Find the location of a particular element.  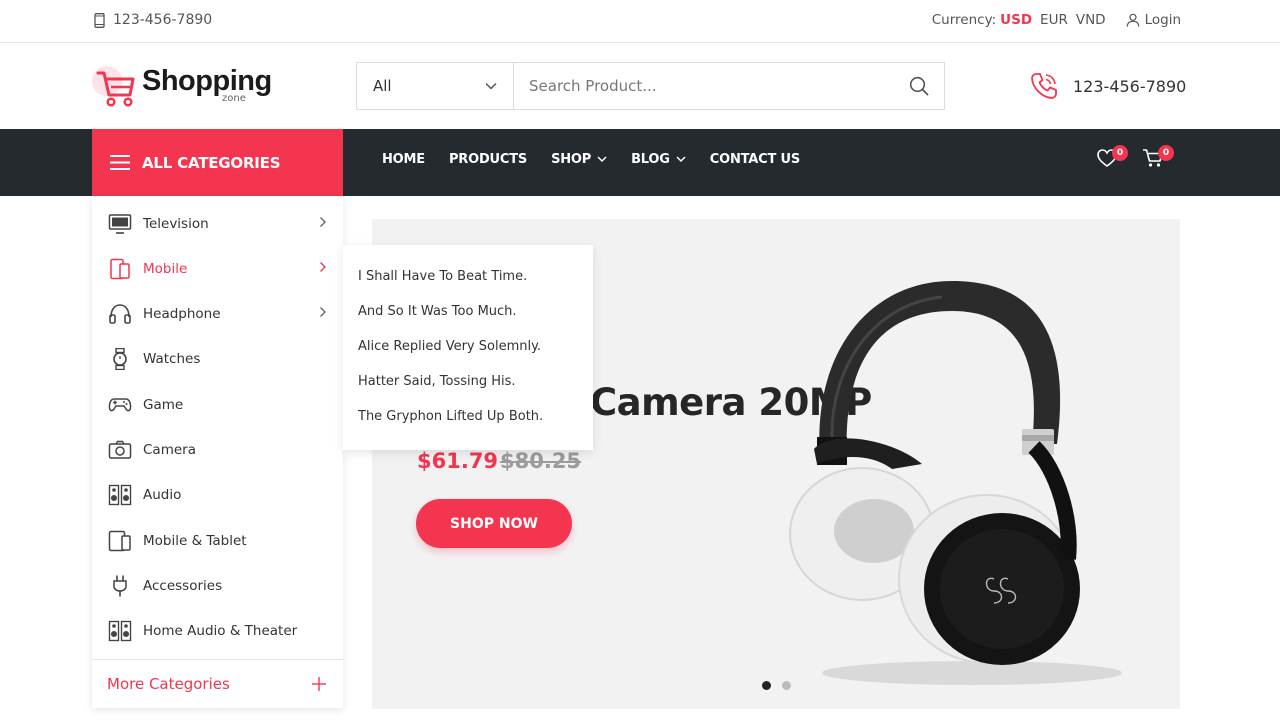

currency-vnd: VND is located at coordinates (1091, 20).